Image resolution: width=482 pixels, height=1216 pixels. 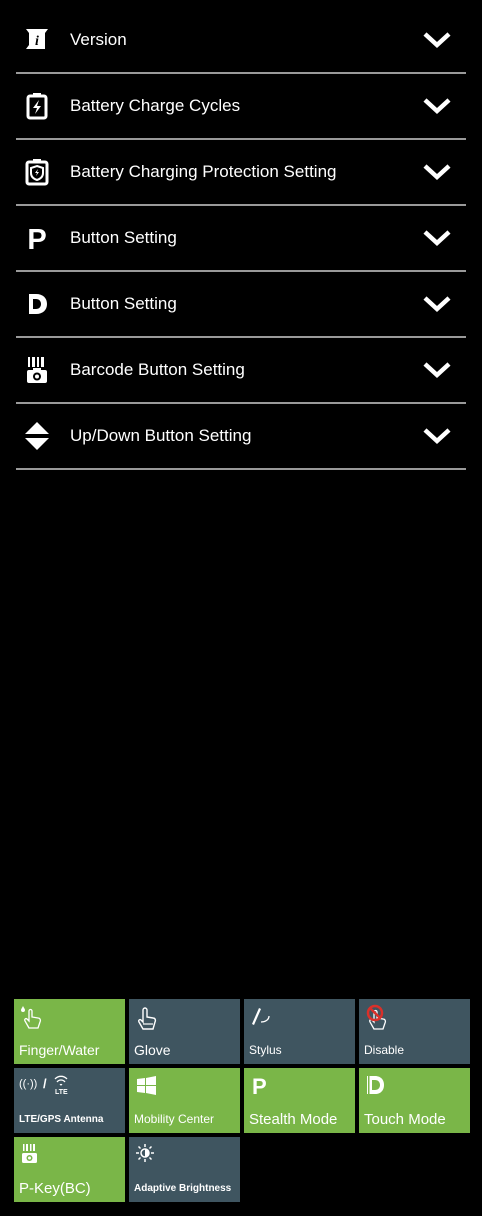 I want to click on tile-stealth-mode: P Stealth Mode, so click(x=299, y=1100).